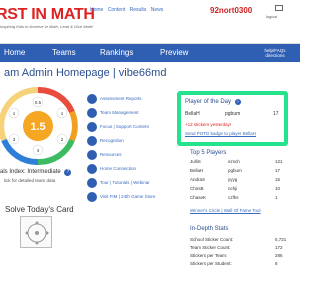  I want to click on stat-row: Team Sticker Count: 172, so click(236, 247).